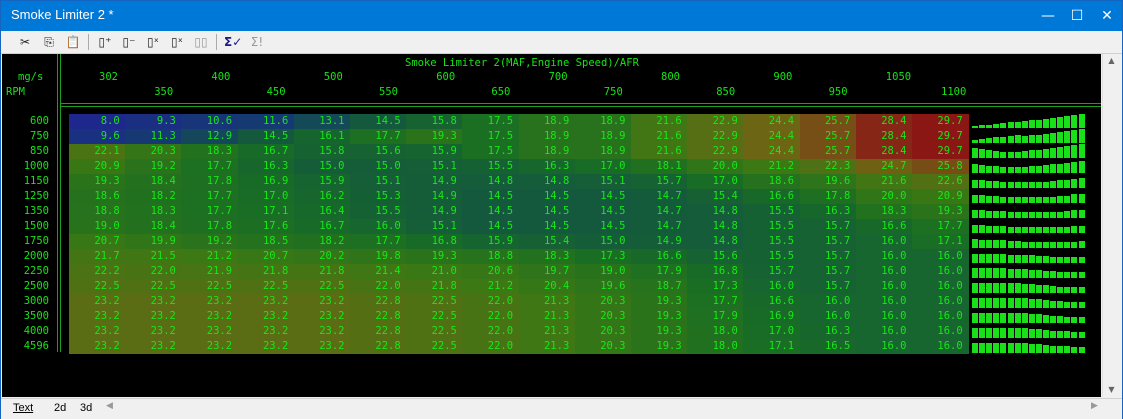 The height and width of the screenshot is (419, 1123). What do you see at coordinates (1048, 16) in the screenshot?
I see `minimize-button: —` at bounding box center [1048, 16].